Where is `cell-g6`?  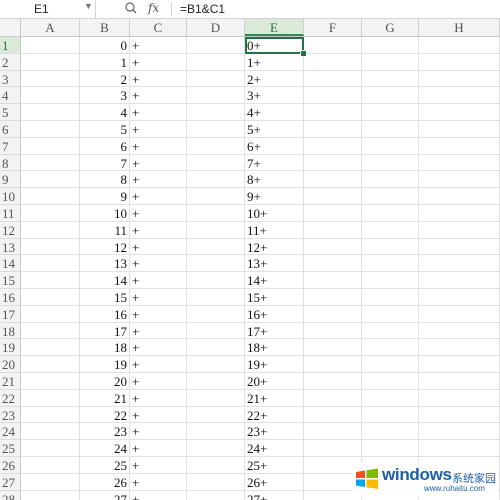
cell-g6 is located at coordinates (390, 129).